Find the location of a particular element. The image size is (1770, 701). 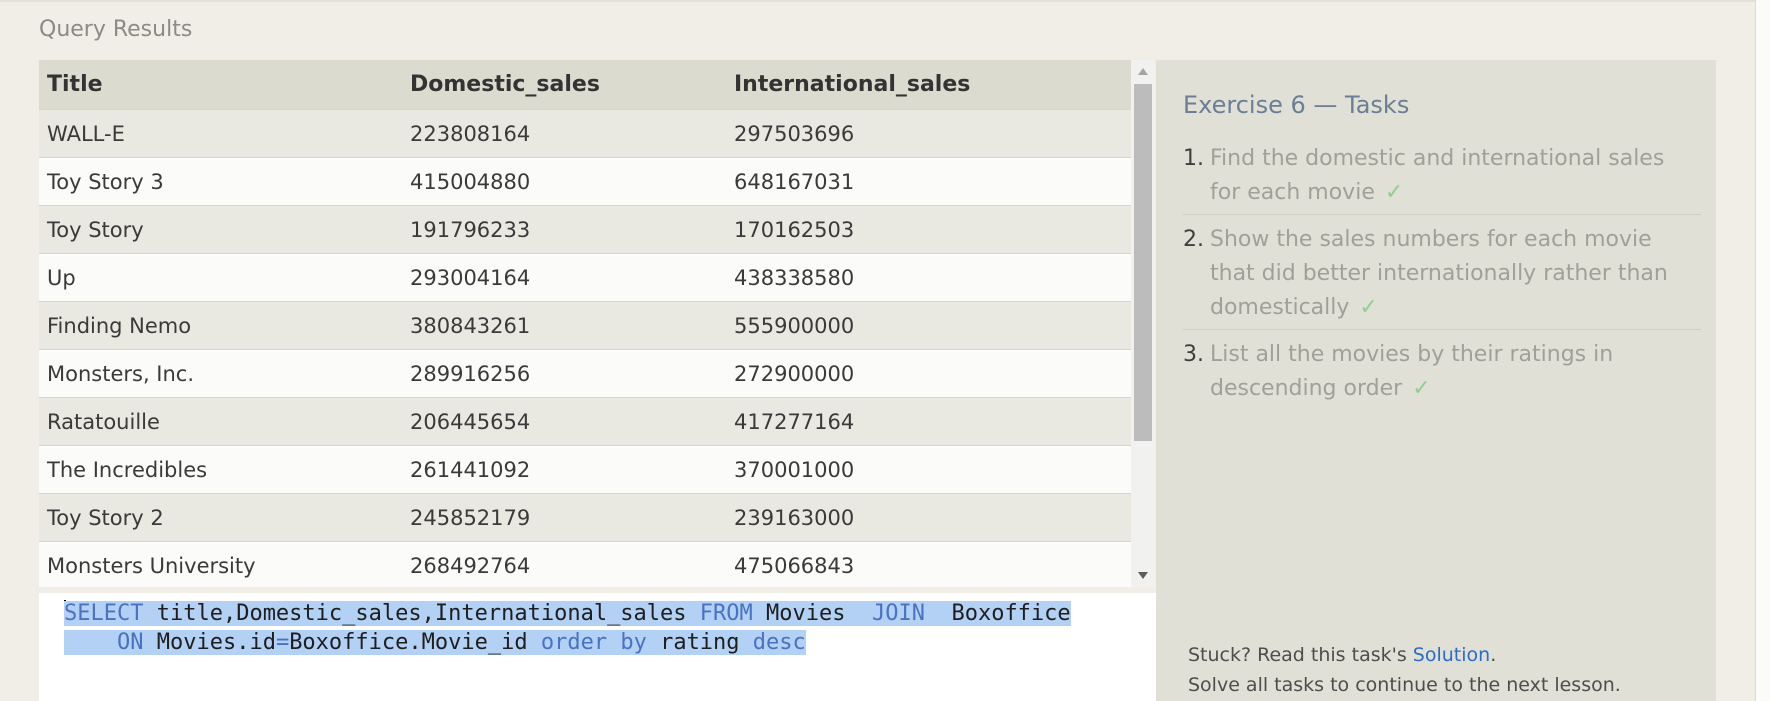

cell-domestic-sales: 191796233 is located at coordinates (470, 229).